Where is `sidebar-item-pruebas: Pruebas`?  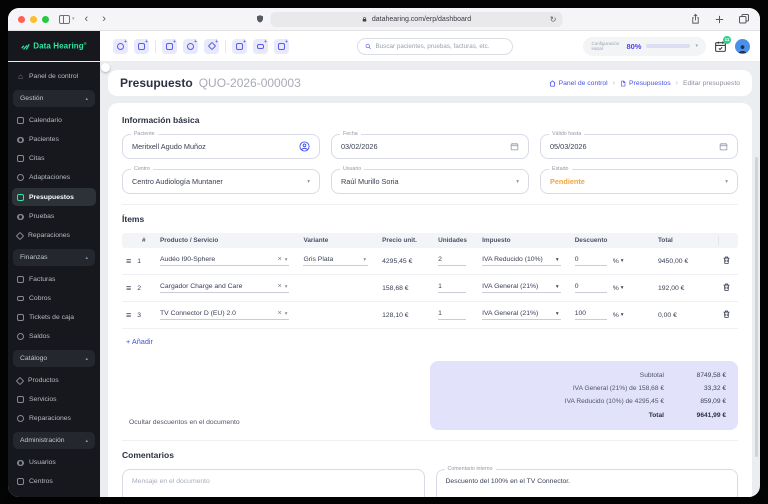
sidebar-item-pruebas: Pruebas is located at coordinates (54, 216).